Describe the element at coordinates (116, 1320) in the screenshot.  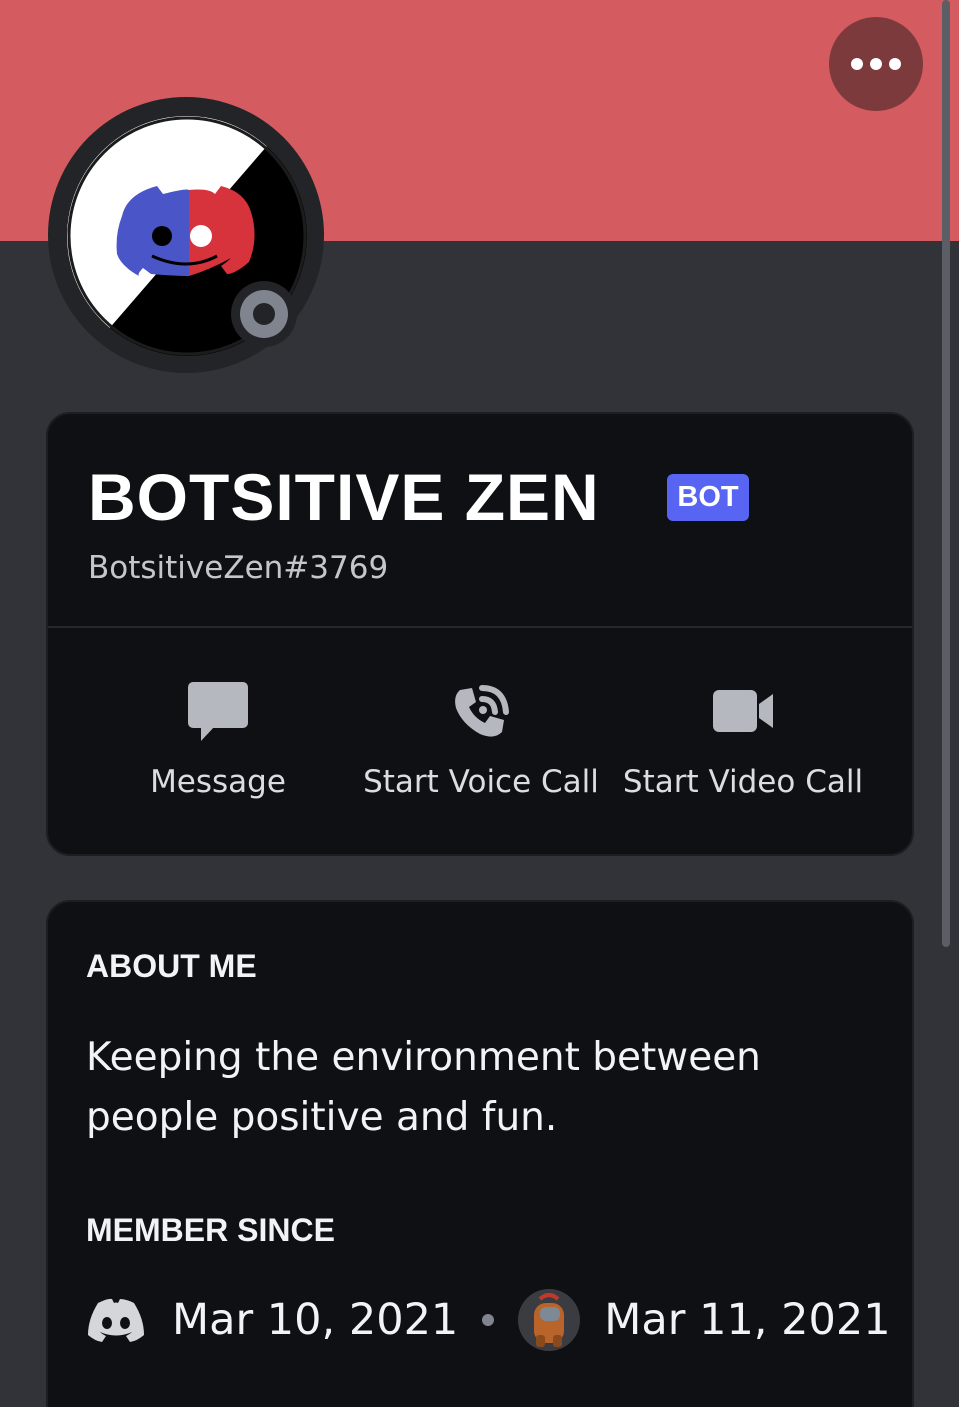
I see `discord-logo-icon` at that location.